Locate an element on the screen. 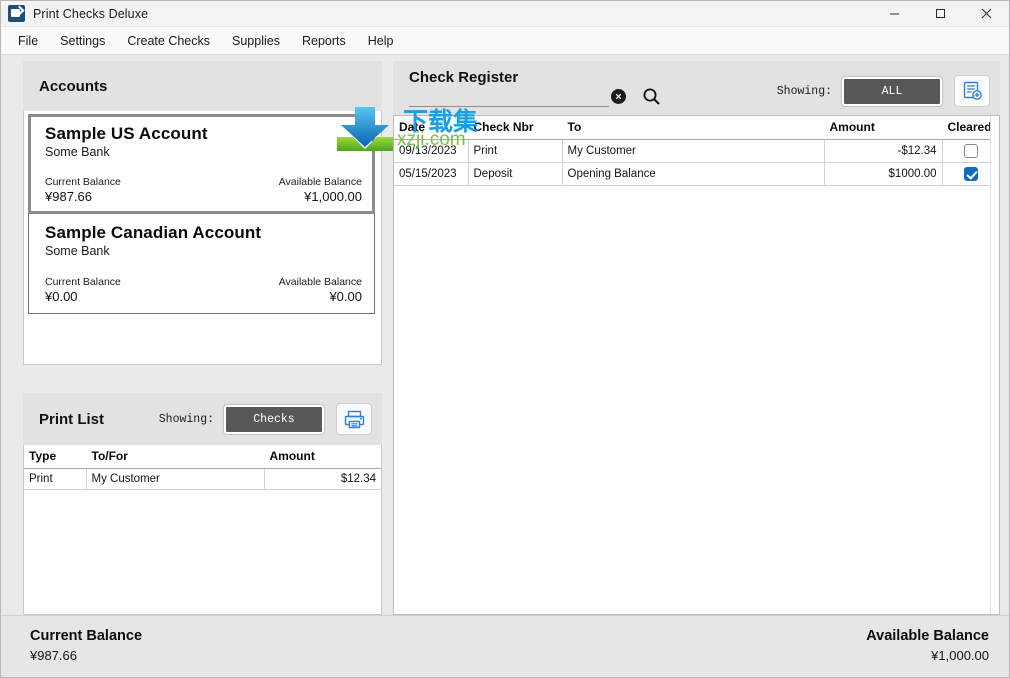  add-register-entry-button is located at coordinates (972, 91).